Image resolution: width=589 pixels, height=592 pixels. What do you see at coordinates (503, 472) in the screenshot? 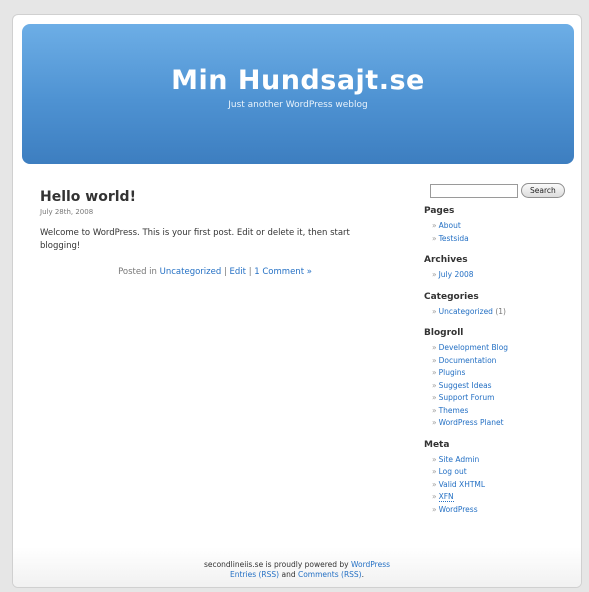
I see `list-item: » Log out` at bounding box center [503, 472].